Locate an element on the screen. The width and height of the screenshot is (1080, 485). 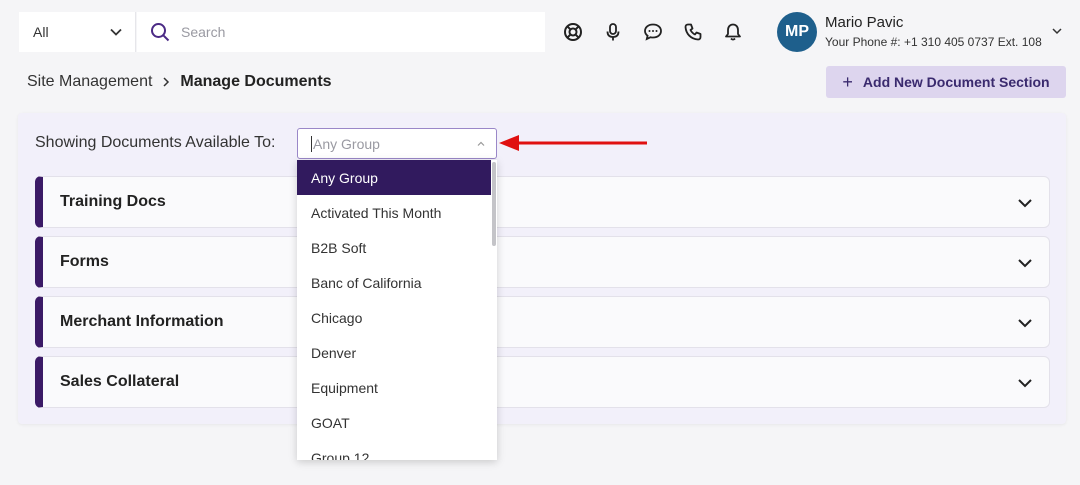
search-bar is located at coordinates (341, 32).